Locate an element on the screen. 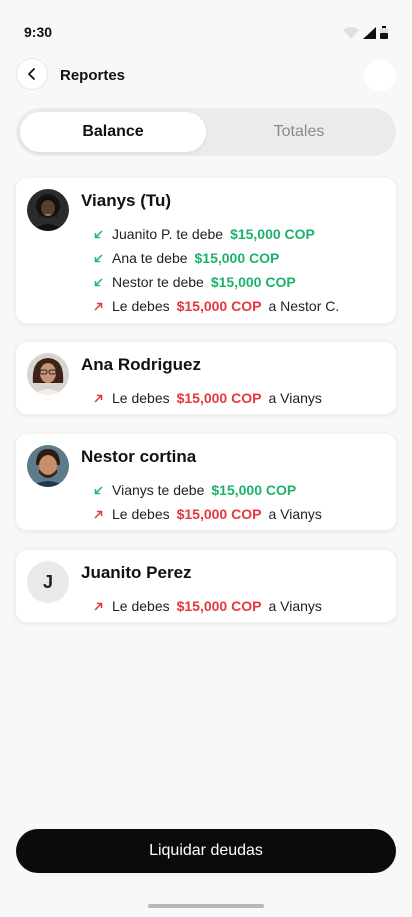 The image size is (412, 917). chevron-left-icon is located at coordinates (31, 74).